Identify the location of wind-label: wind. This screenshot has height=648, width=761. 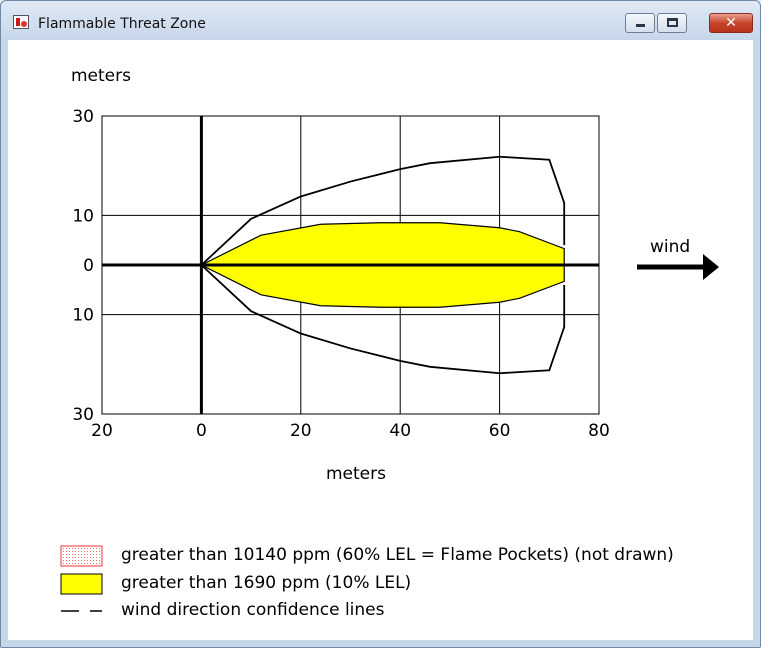
(670, 247).